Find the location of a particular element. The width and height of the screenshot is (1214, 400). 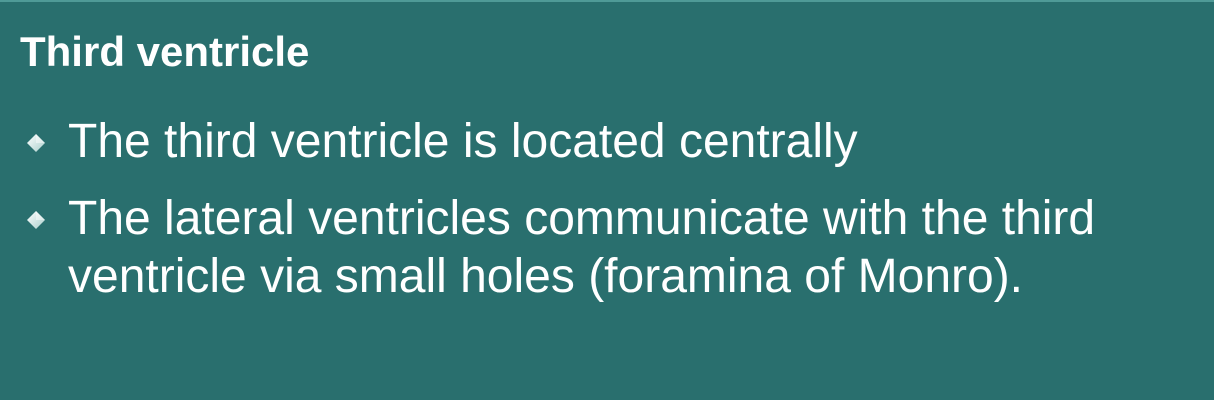

bullet-text: The third ventricle is located centrally is located at coordinates (463, 141).